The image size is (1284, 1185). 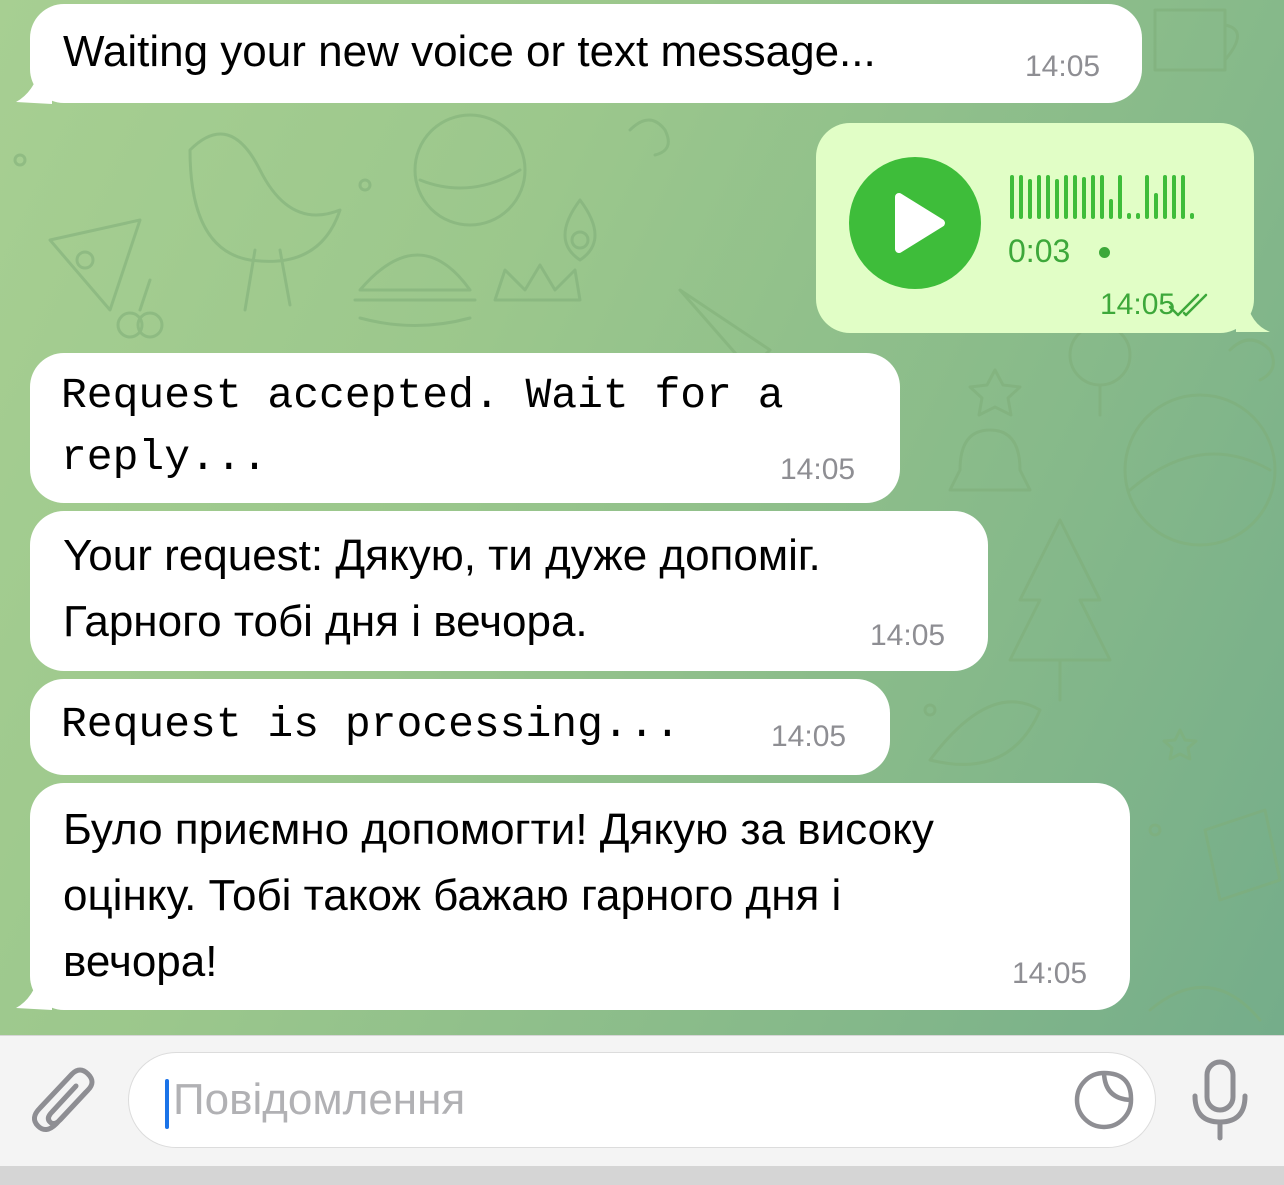 What do you see at coordinates (325, 621) in the screenshot?
I see `message-text-line-2: Гарного тобі дня і вечора.` at bounding box center [325, 621].